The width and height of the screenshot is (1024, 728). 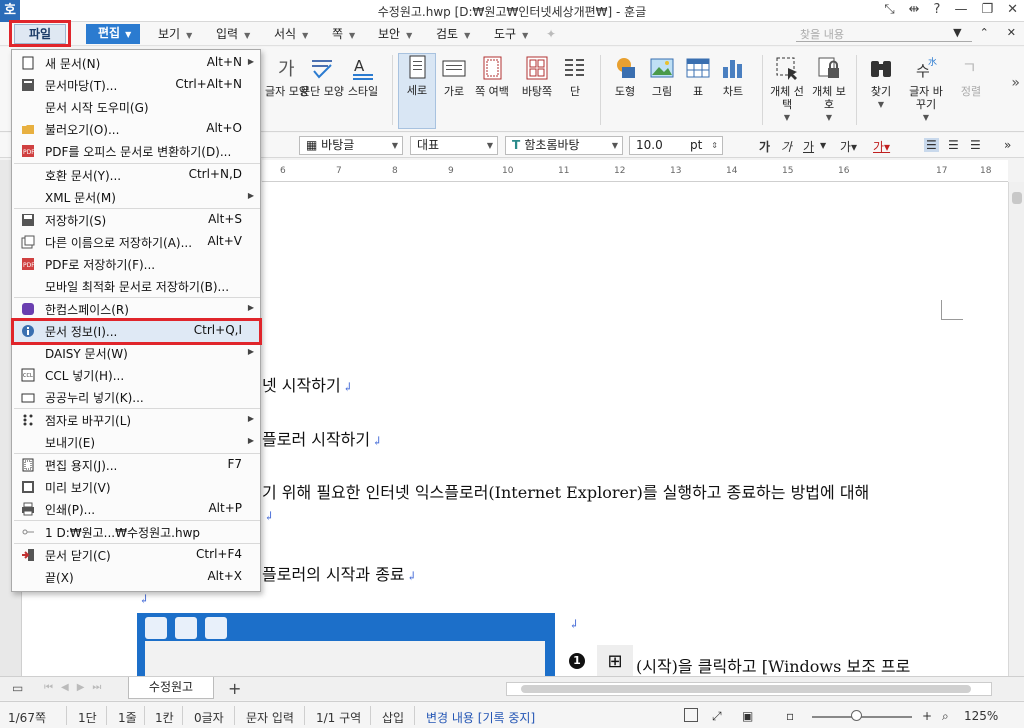 What do you see at coordinates (322, 76) in the screenshot?
I see `para-shape-button: 문단 모양` at bounding box center [322, 76].